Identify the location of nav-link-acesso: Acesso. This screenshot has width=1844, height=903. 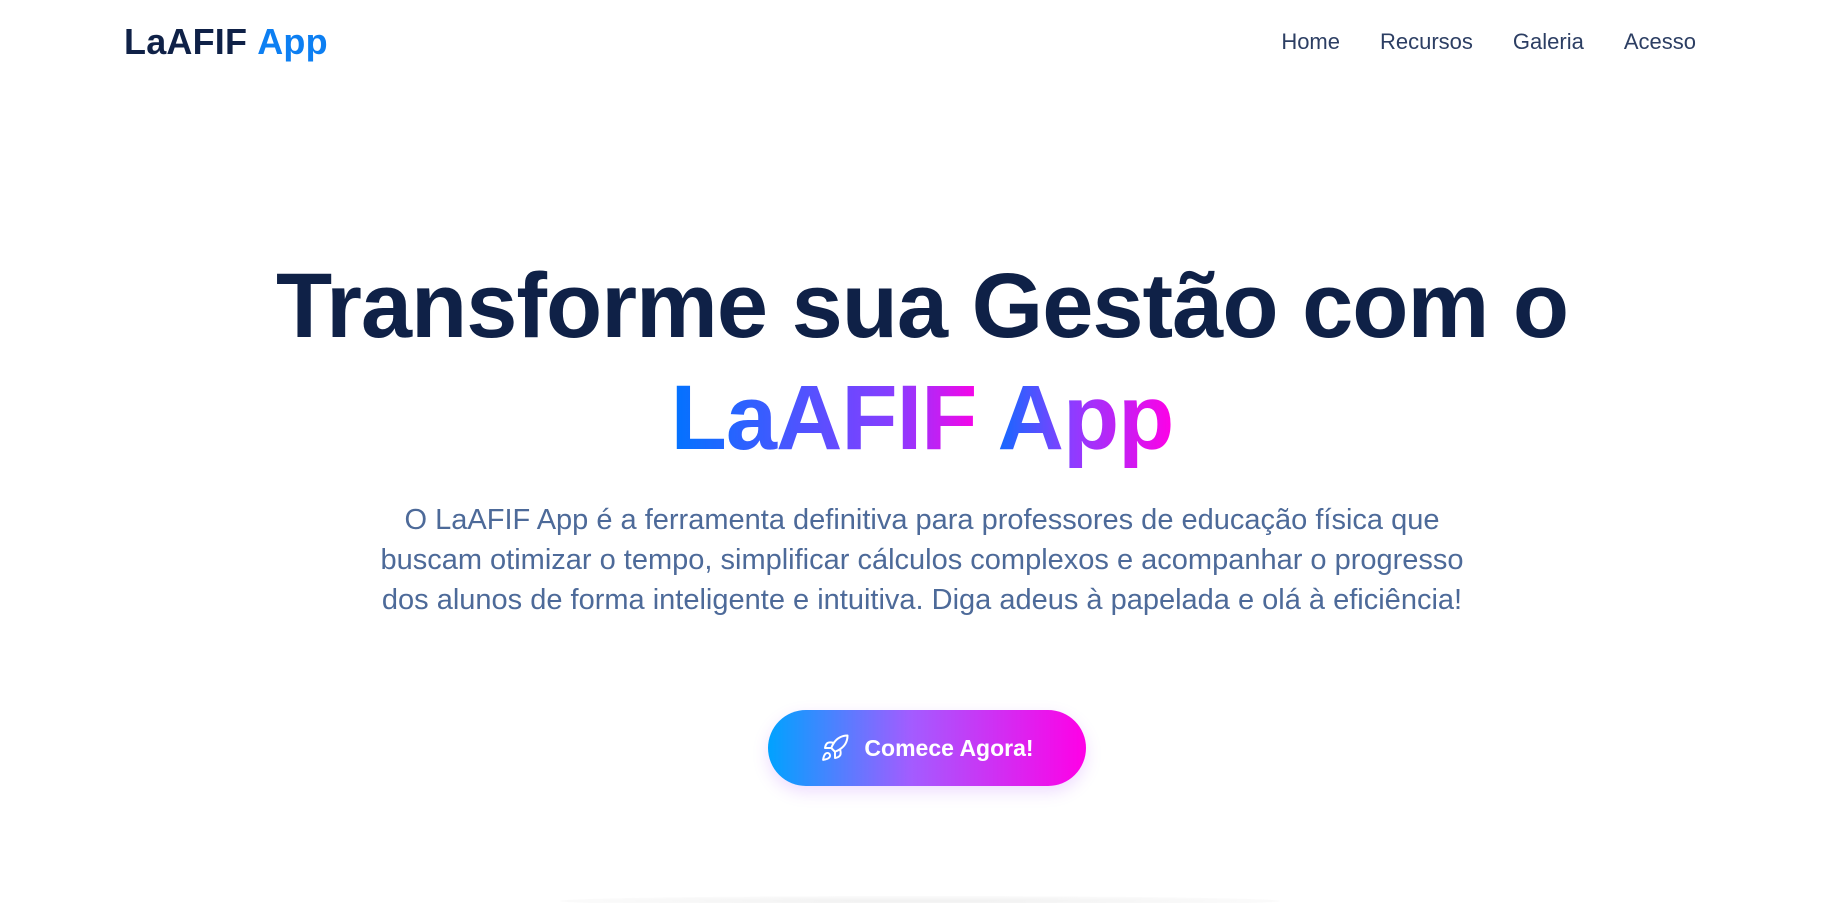
(1660, 42).